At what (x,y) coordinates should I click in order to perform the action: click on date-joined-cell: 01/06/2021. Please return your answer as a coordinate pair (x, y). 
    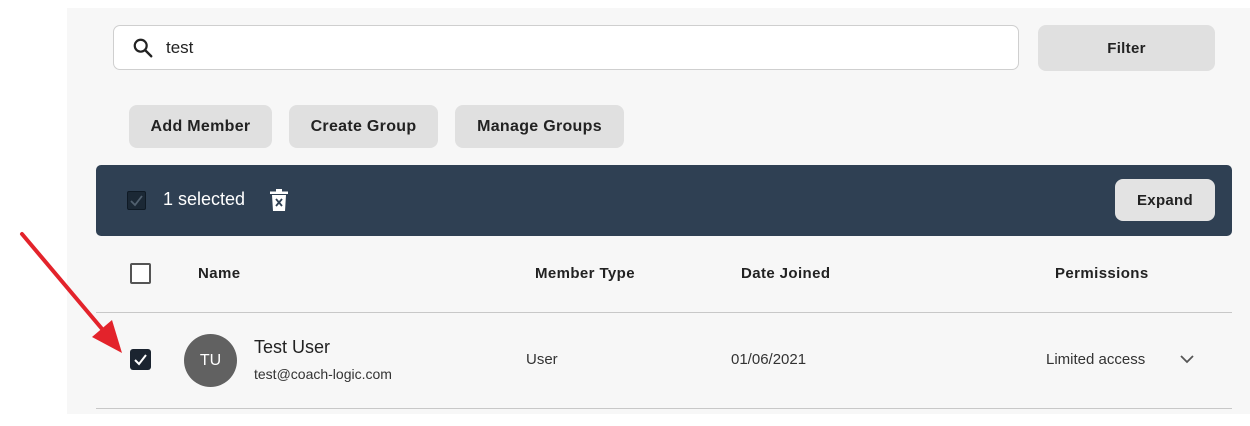
    Looking at the image, I should click on (769, 359).